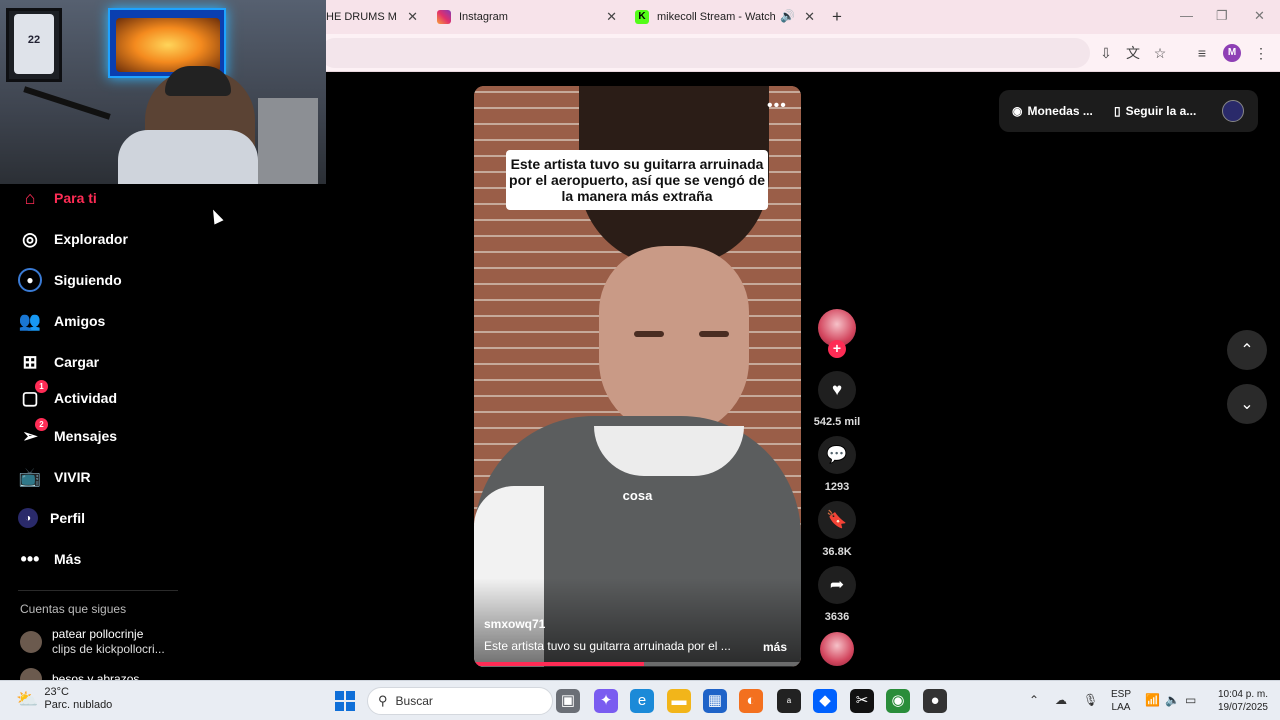  Describe the element at coordinates (383, 700) in the screenshot. I see `search-icon: ⚲` at that location.